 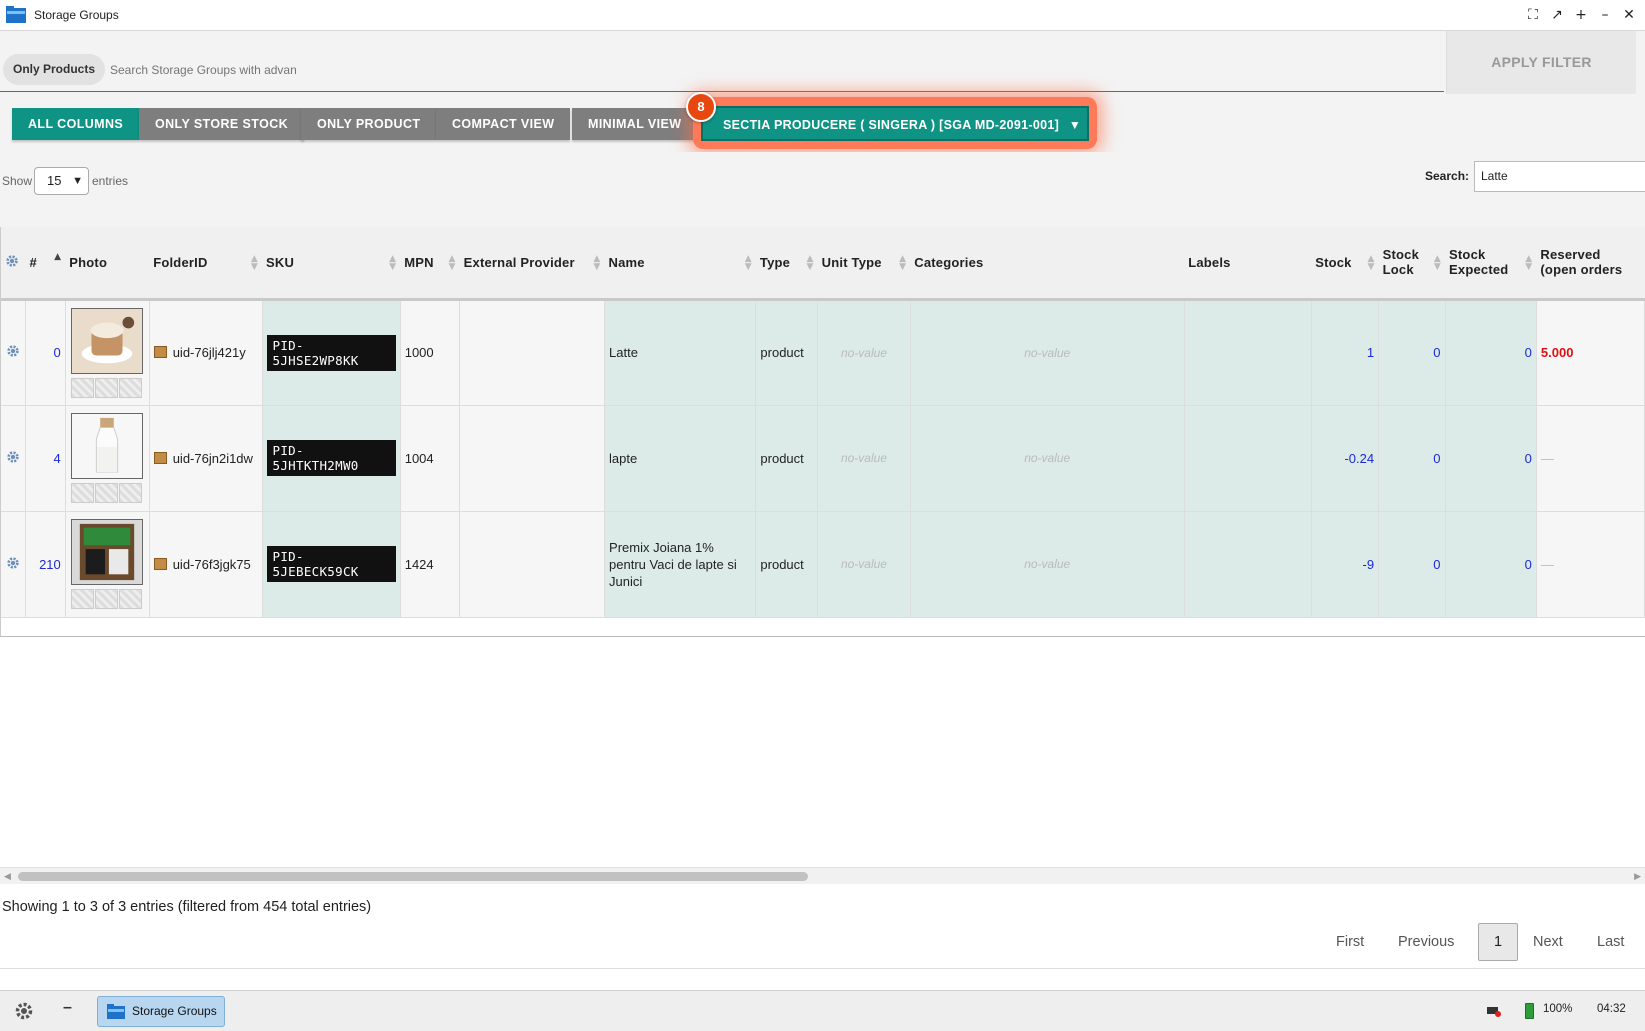 What do you see at coordinates (206, 352) in the screenshot?
I see `folder-cell: uid-76jlj421y` at bounding box center [206, 352].